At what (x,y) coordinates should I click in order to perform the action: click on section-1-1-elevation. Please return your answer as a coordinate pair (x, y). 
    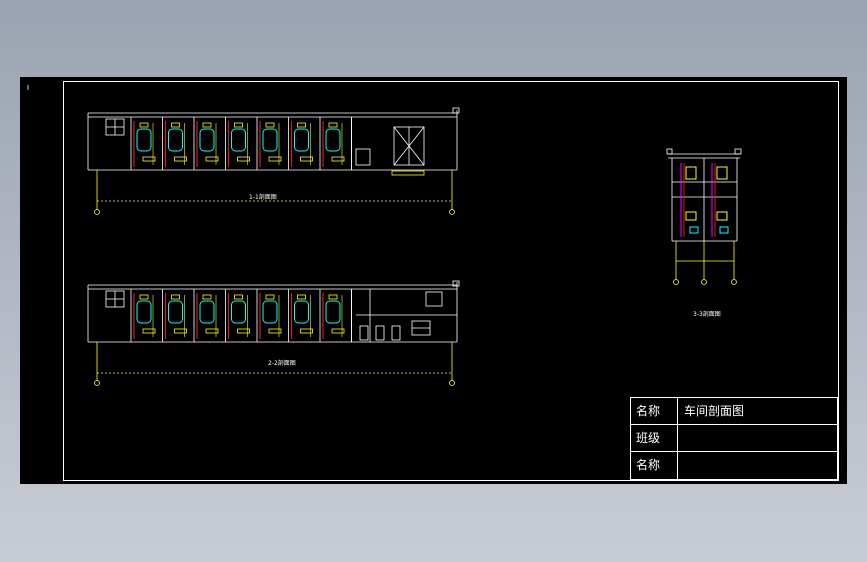
    Looking at the image, I should click on (273, 139).